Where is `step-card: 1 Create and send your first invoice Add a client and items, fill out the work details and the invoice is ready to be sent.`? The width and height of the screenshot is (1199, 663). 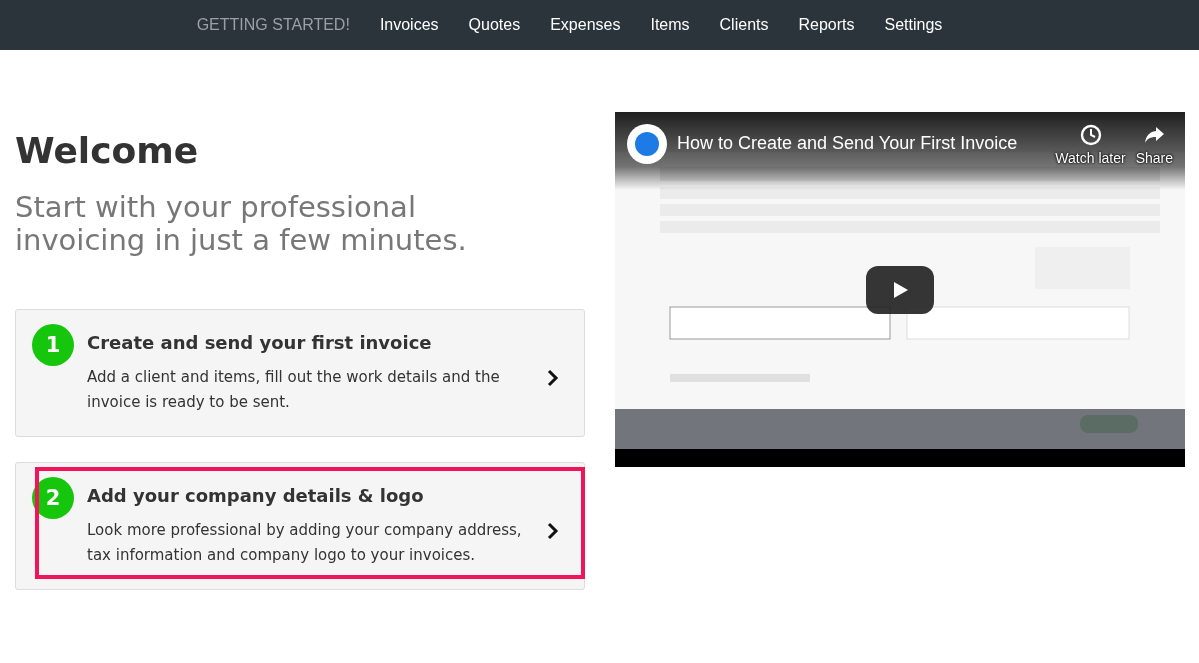
step-card: 1 Create and send your first invoice Add a client and items, fill out the work details and the invoice is ready to be sent. is located at coordinates (300, 373).